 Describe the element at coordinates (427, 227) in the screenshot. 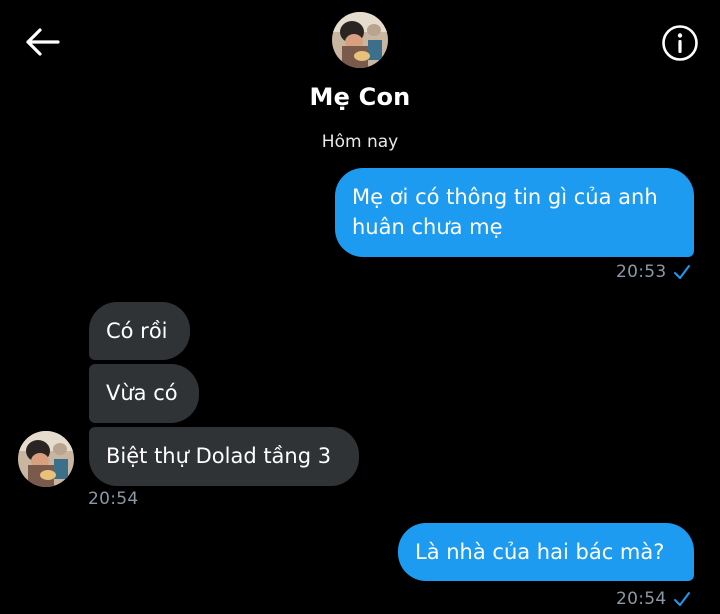

I see `message-text-line: huân chưa mẹ` at that location.